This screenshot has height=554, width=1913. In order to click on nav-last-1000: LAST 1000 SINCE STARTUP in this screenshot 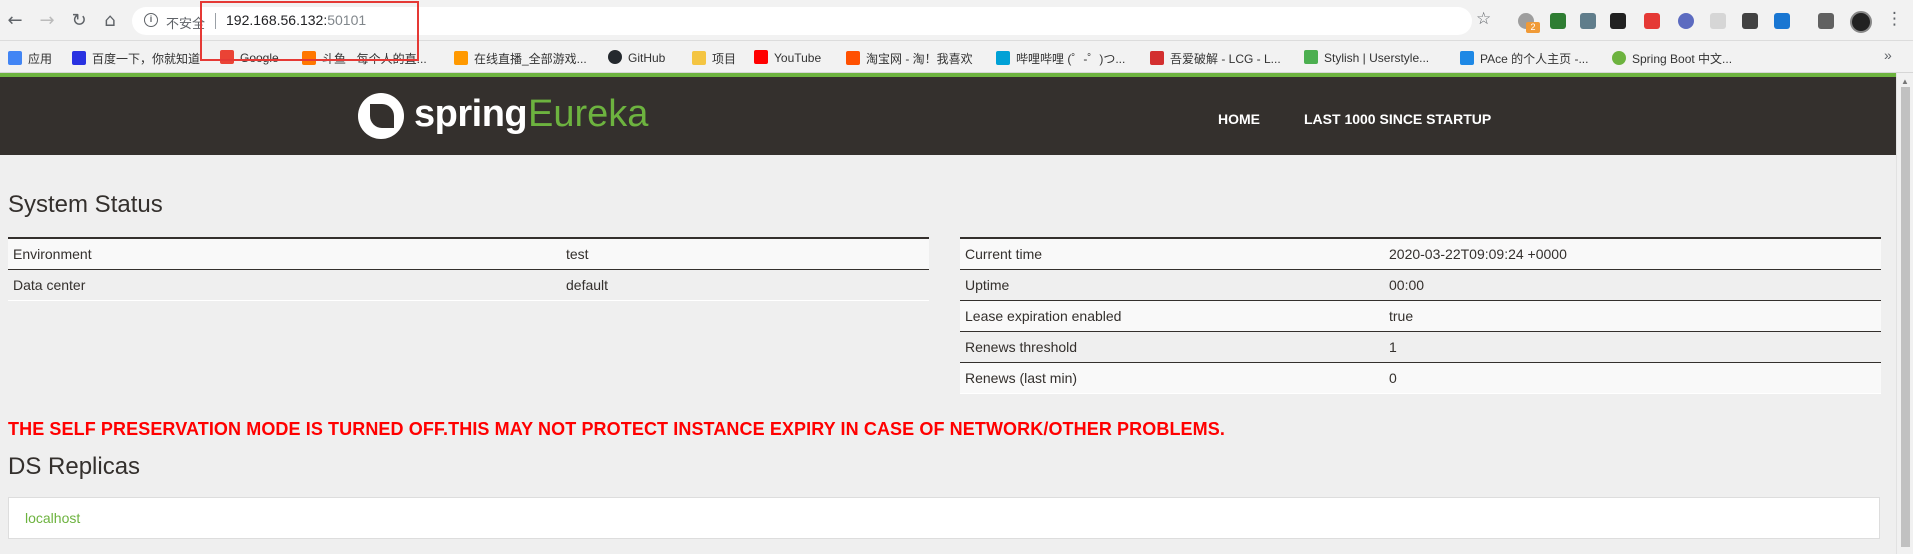, I will do `click(1397, 119)`.